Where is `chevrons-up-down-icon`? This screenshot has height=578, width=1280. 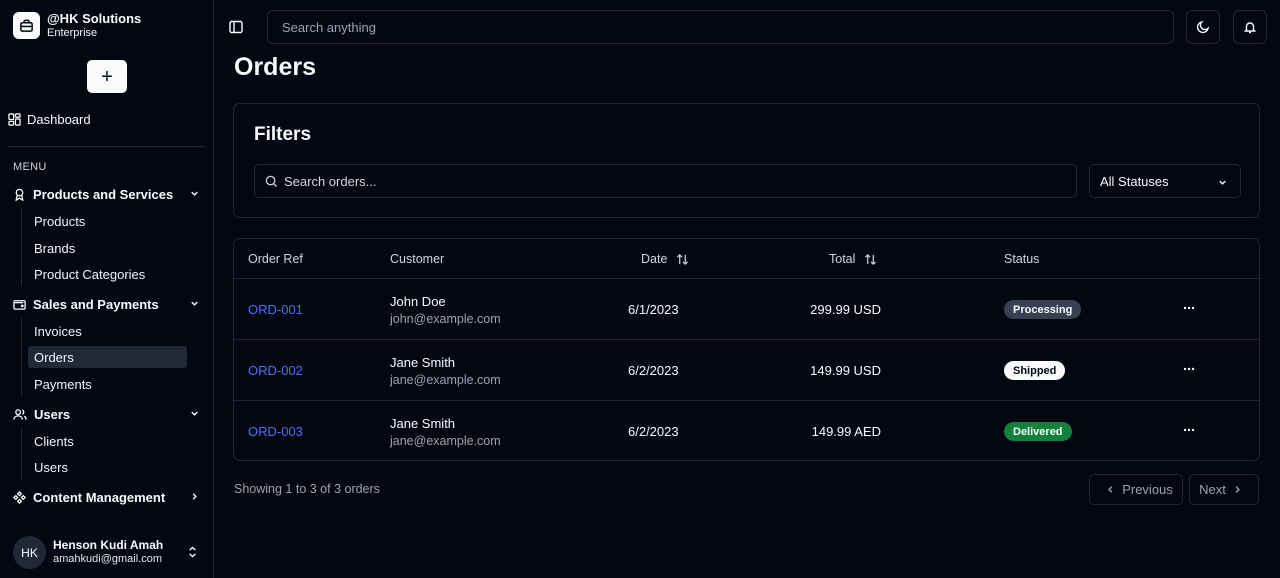 chevrons-up-down-icon is located at coordinates (192, 552).